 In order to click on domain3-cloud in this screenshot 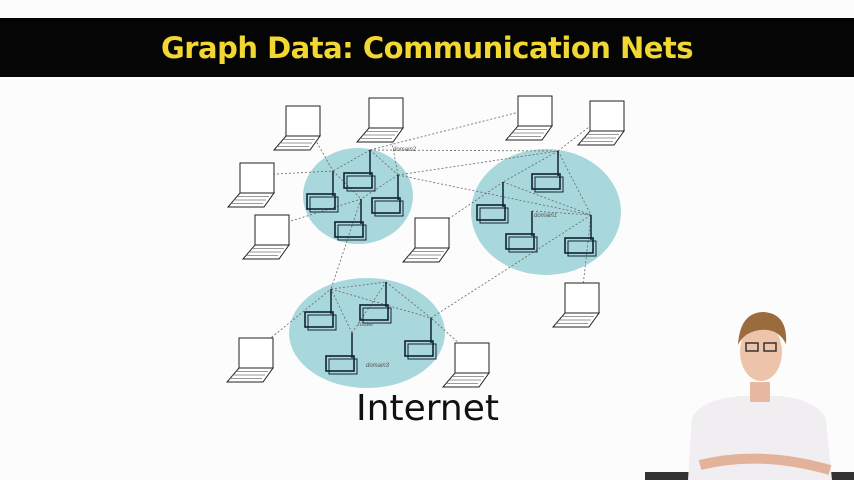, I will do `click(367, 333)`.